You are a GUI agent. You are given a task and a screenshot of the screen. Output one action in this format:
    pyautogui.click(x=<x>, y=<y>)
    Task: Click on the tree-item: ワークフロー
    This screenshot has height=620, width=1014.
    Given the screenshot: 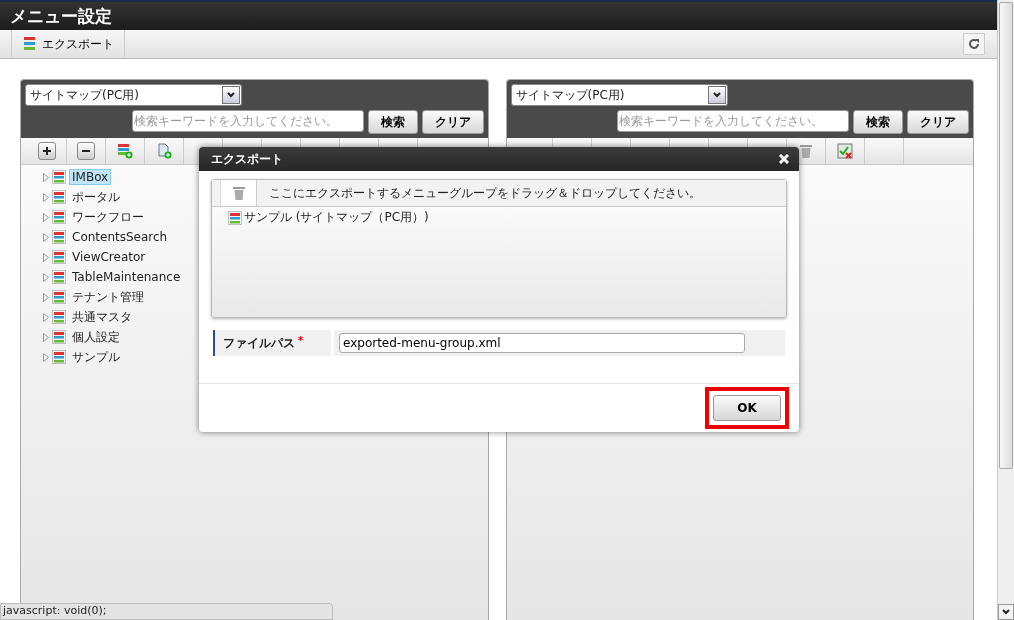 What is the action you would take?
    pyautogui.click(x=108, y=217)
    